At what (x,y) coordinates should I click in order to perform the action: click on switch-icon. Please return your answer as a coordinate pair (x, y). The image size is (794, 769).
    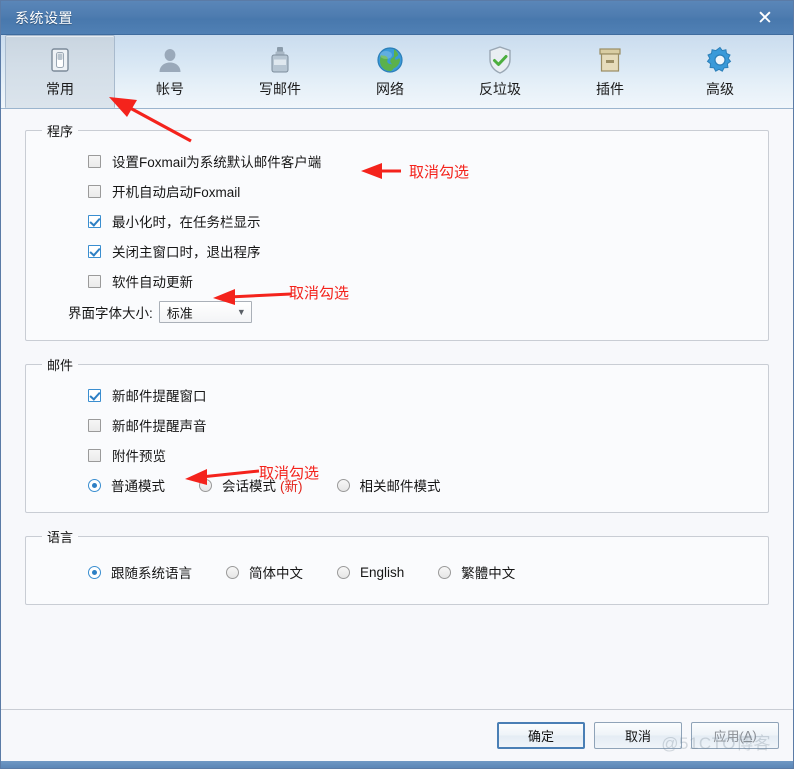
    Looking at the image, I should click on (60, 60).